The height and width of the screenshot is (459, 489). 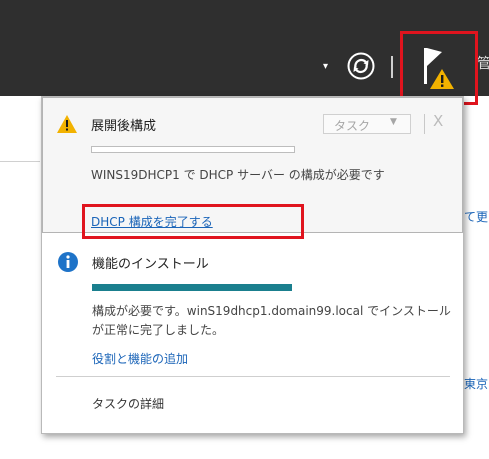 What do you see at coordinates (325, 66) in the screenshot?
I see `header-dropdown-arrow: ▾` at bounding box center [325, 66].